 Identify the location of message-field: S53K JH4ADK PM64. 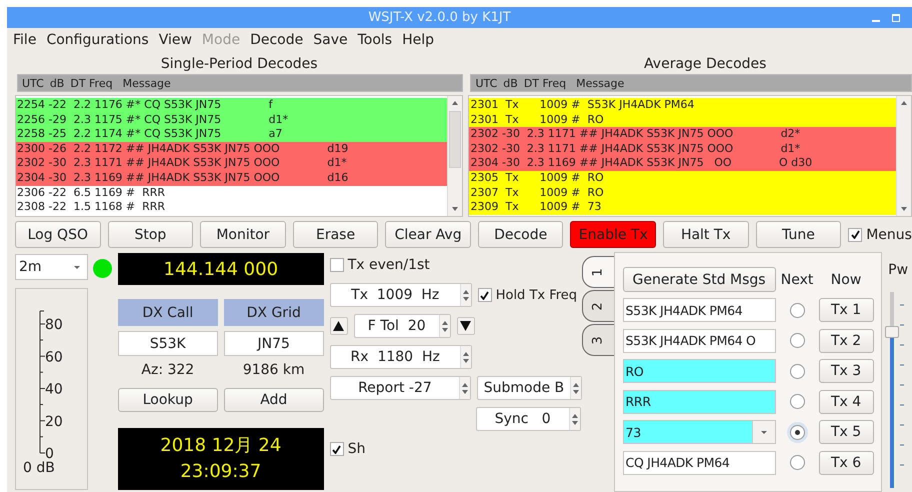
(699, 310).